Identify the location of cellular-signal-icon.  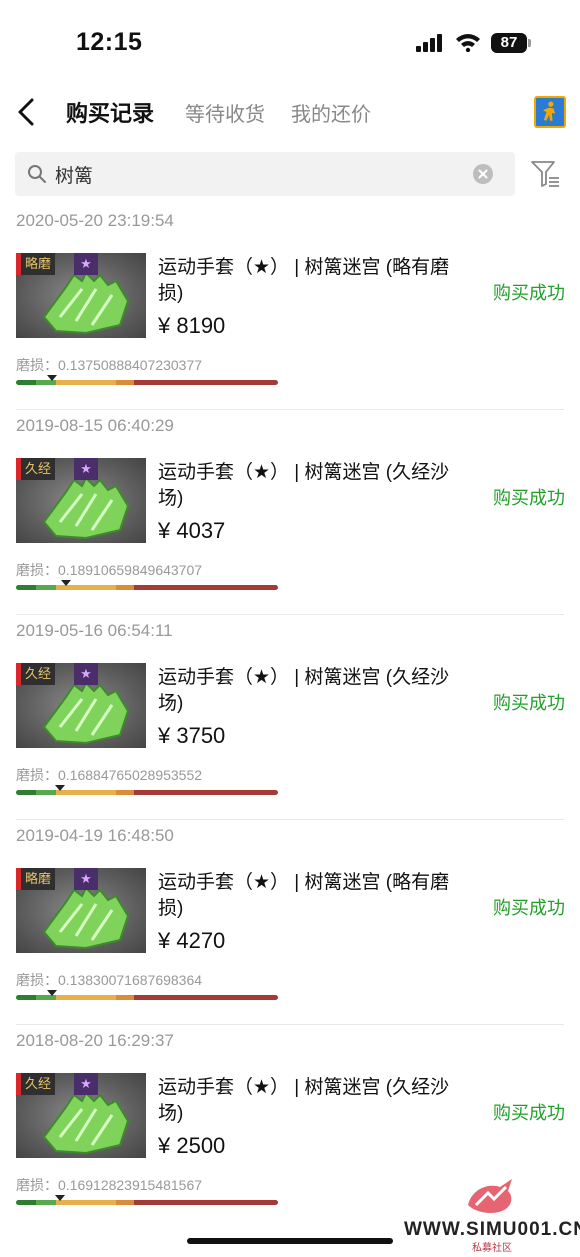
(430, 43).